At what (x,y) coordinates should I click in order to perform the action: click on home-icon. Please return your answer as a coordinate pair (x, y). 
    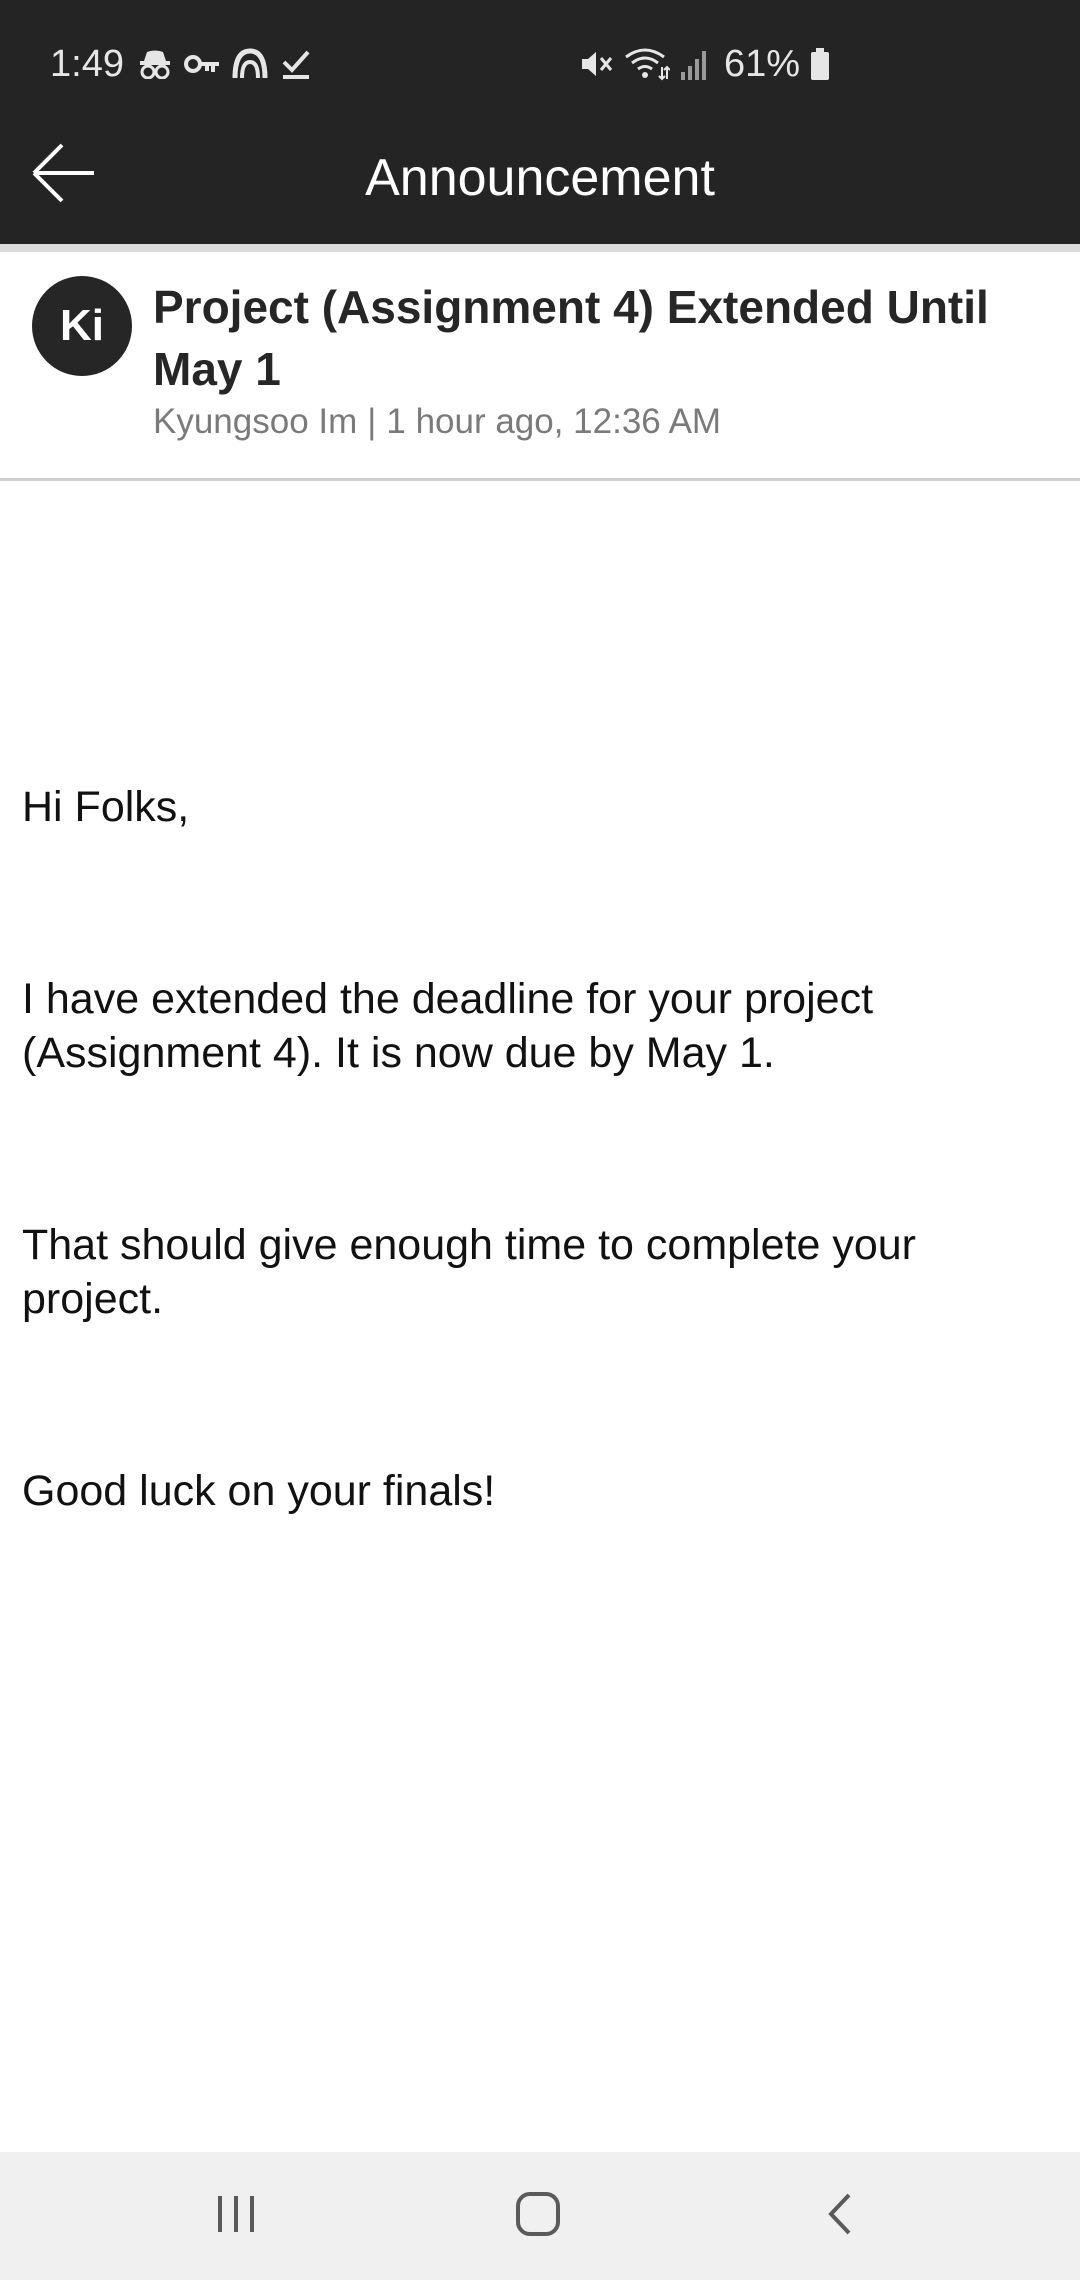
    Looking at the image, I should click on (538, 2216).